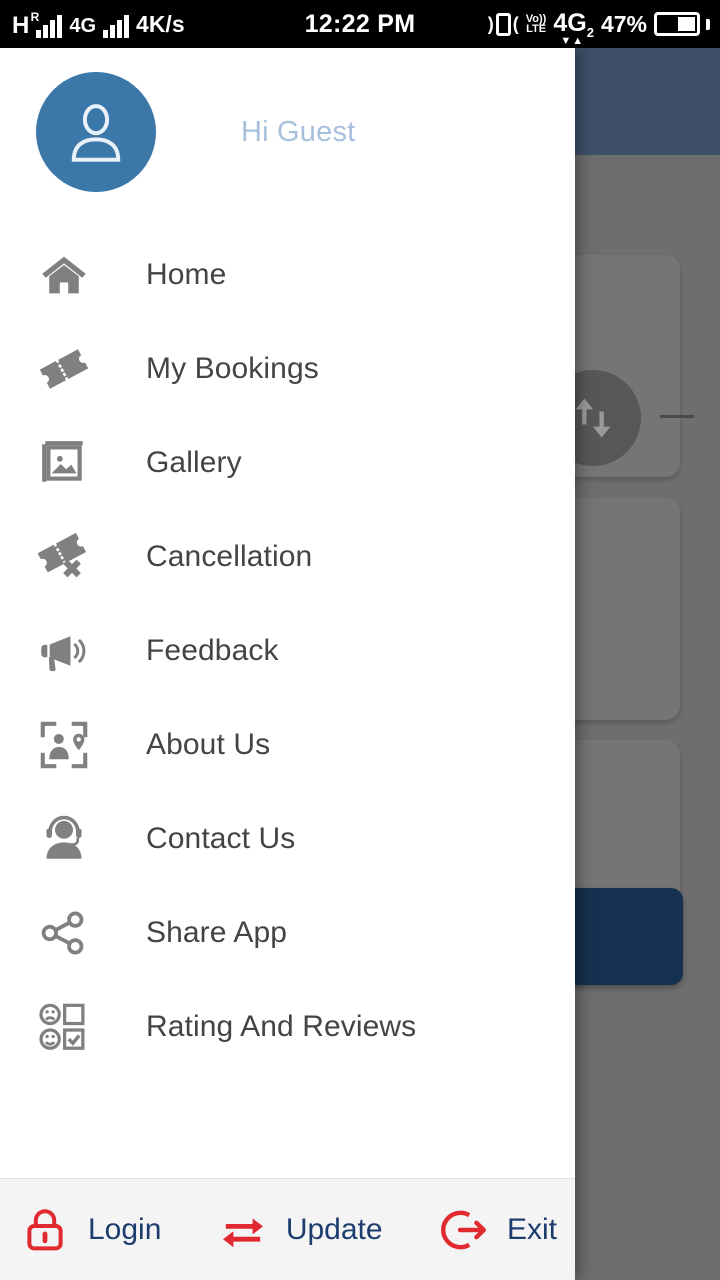 This screenshot has width=720, height=1280. Describe the element at coordinates (497, 1230) in the screenshot. I see `exit-button: Exit` at that location.